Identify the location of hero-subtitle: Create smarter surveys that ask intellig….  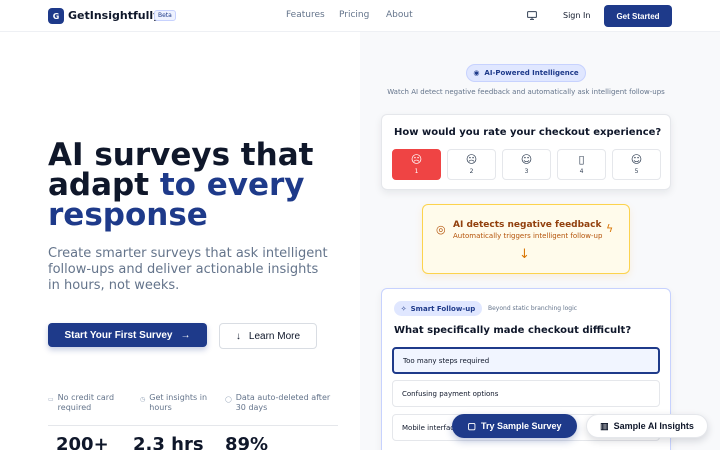
(188, 269).